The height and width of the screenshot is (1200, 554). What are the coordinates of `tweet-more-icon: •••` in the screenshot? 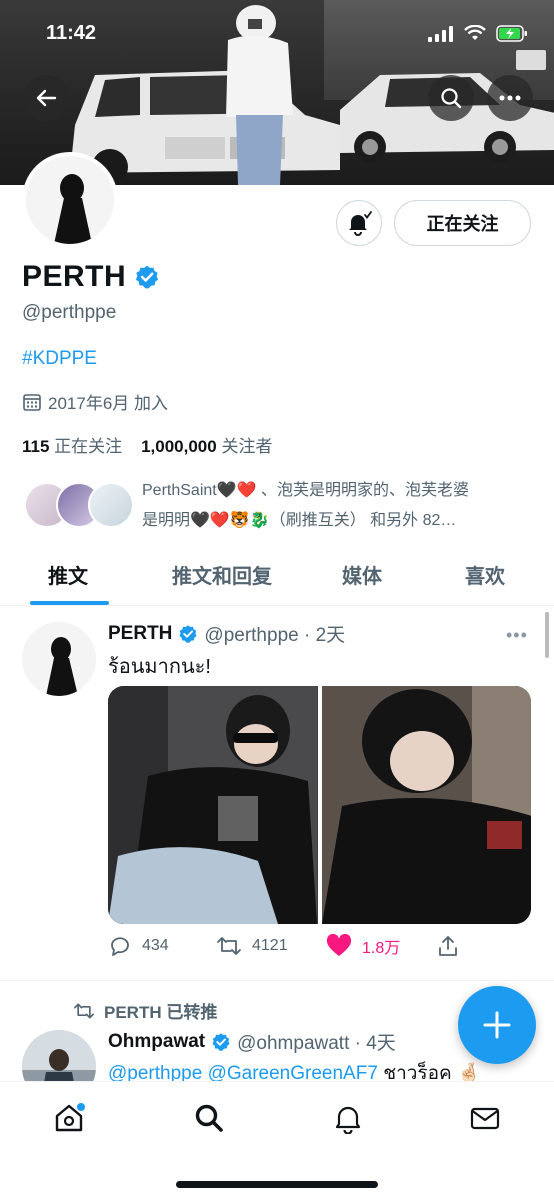 It's located at (517, 635).